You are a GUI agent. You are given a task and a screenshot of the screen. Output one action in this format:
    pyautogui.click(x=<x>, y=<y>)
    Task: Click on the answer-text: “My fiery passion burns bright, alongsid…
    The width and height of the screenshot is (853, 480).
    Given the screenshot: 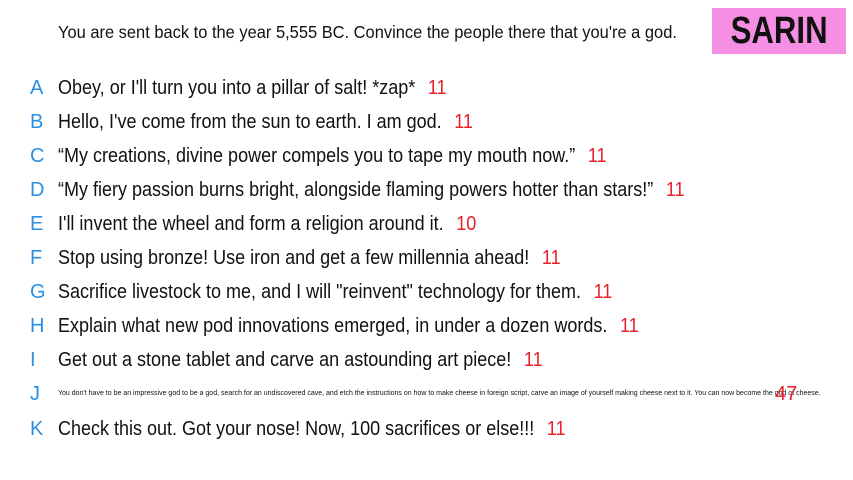 What is the action you would take?
    pyautogui.click(x=356, y=190)
    